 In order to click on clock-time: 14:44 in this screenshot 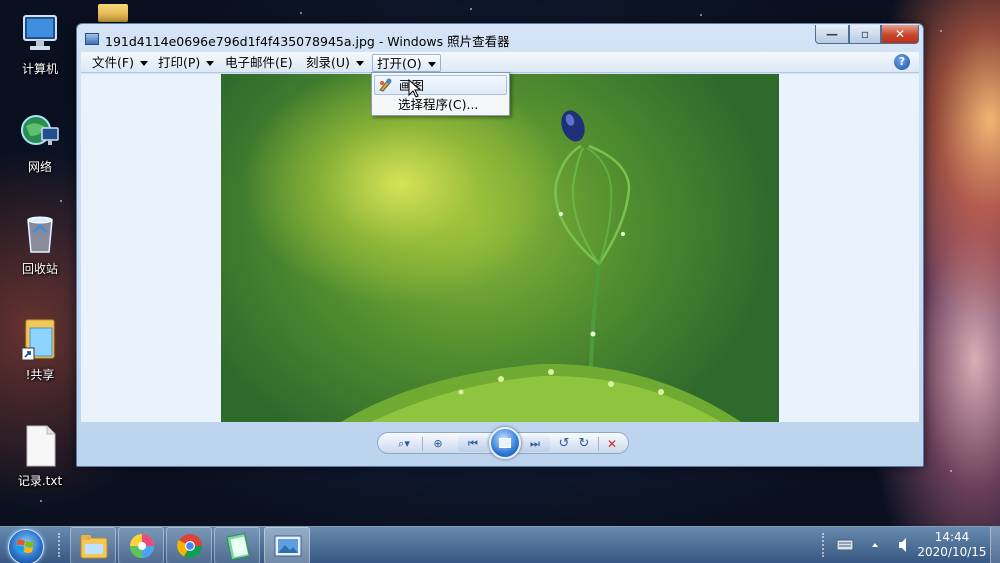, I will do `click(952, 537)`.